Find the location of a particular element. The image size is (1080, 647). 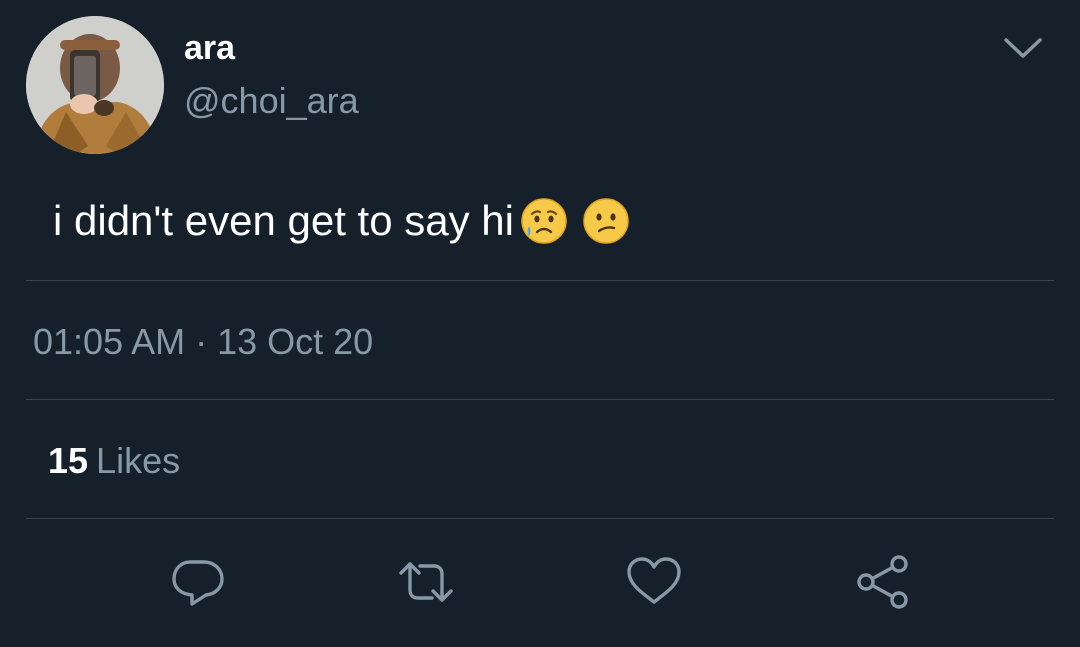

confused-face-emoji is located at coordinates (605, 221).